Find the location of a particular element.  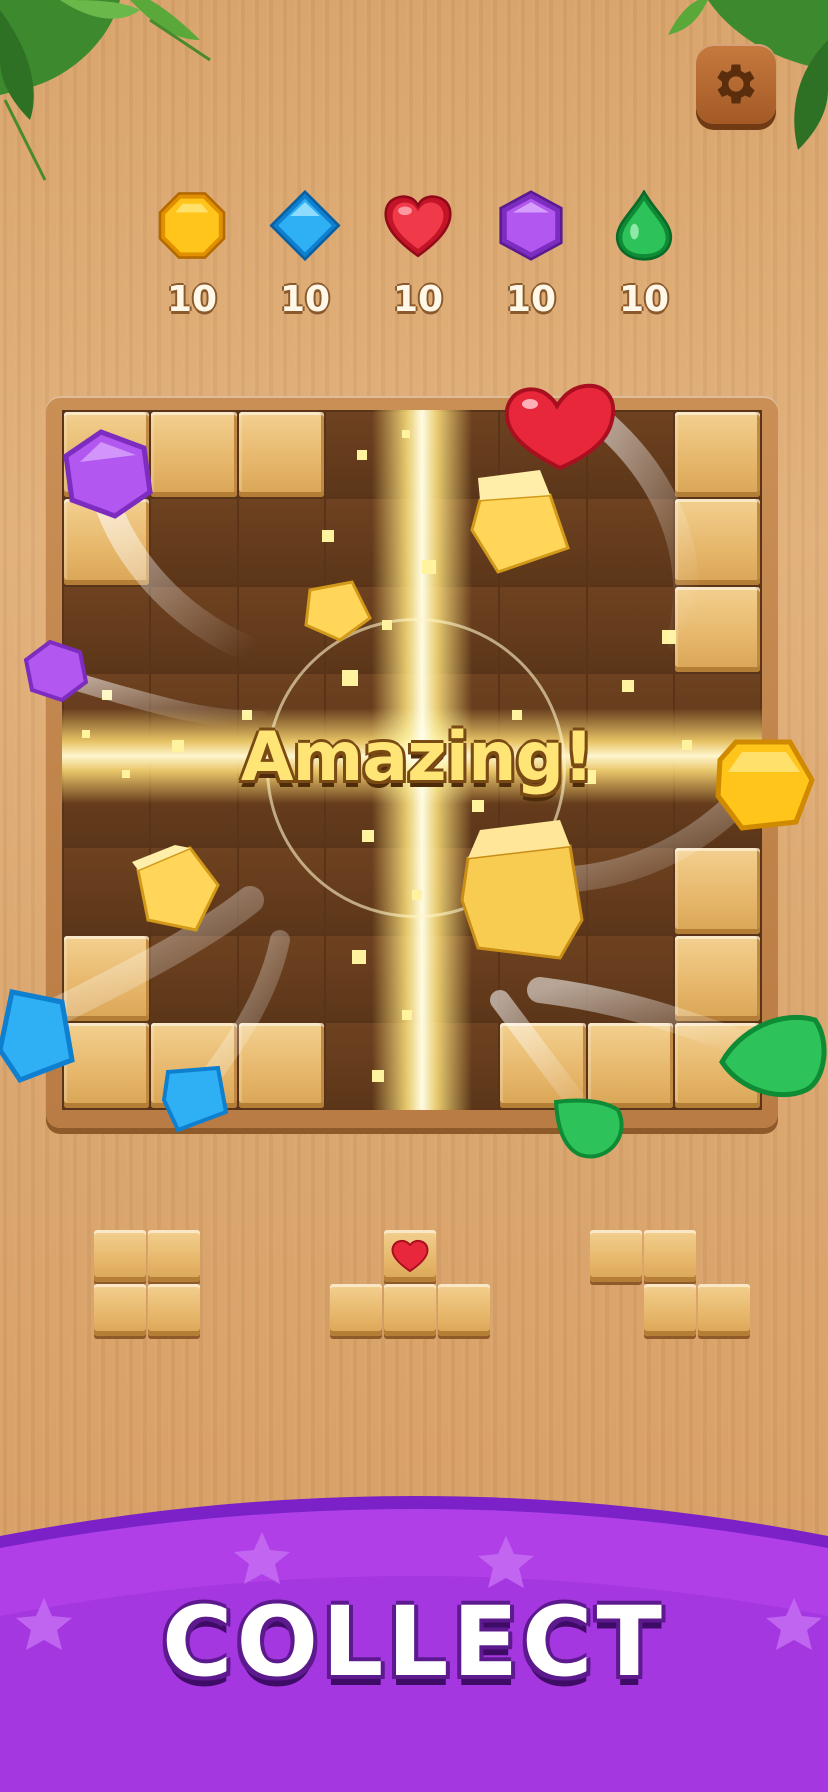

piece-block-heart is located at coordinates (410, 1256).